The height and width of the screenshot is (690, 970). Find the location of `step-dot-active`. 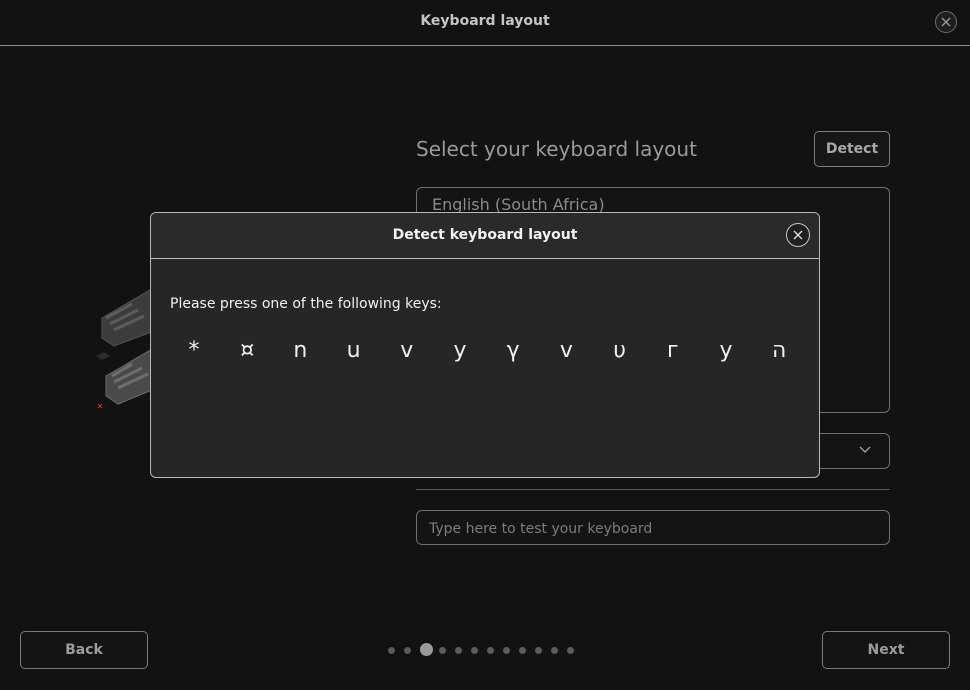

step-dot-active is located at coordinates (426, 649).